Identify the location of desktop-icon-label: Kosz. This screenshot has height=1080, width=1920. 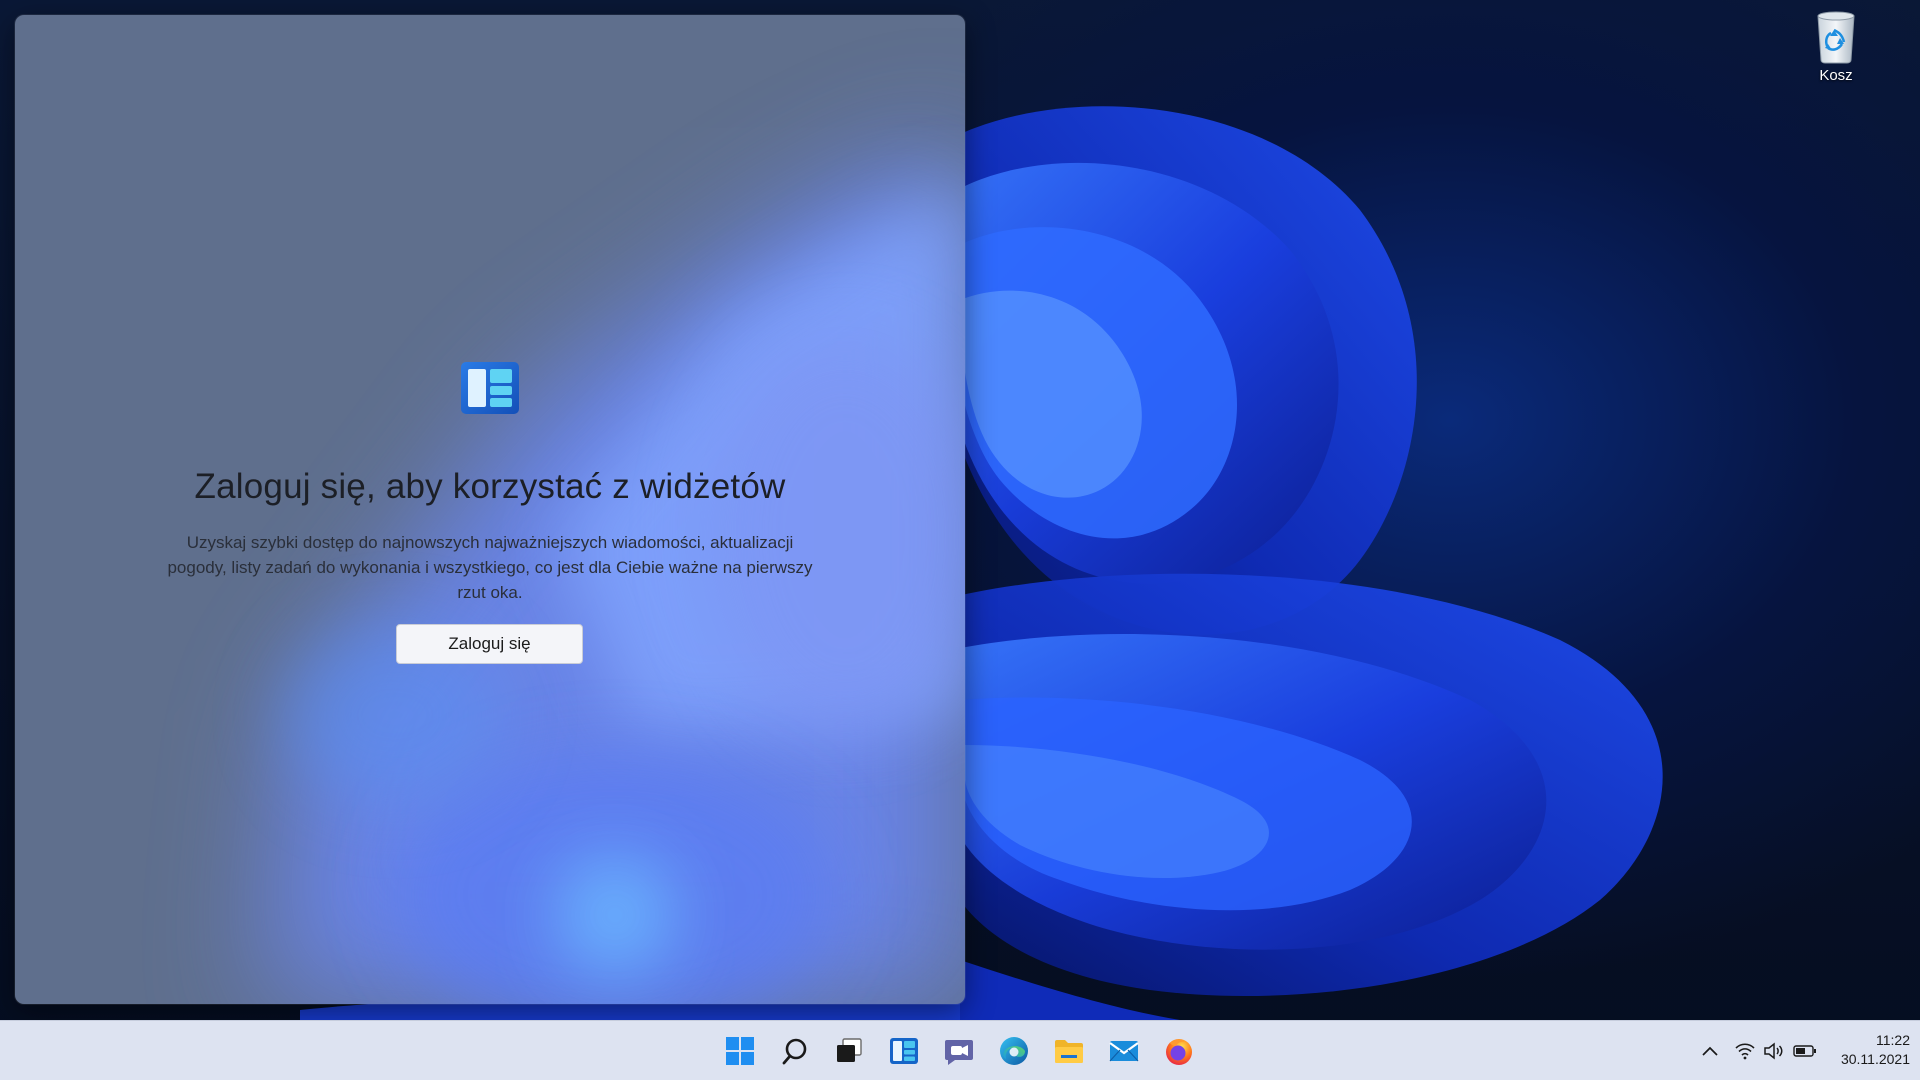
(1836, 75).